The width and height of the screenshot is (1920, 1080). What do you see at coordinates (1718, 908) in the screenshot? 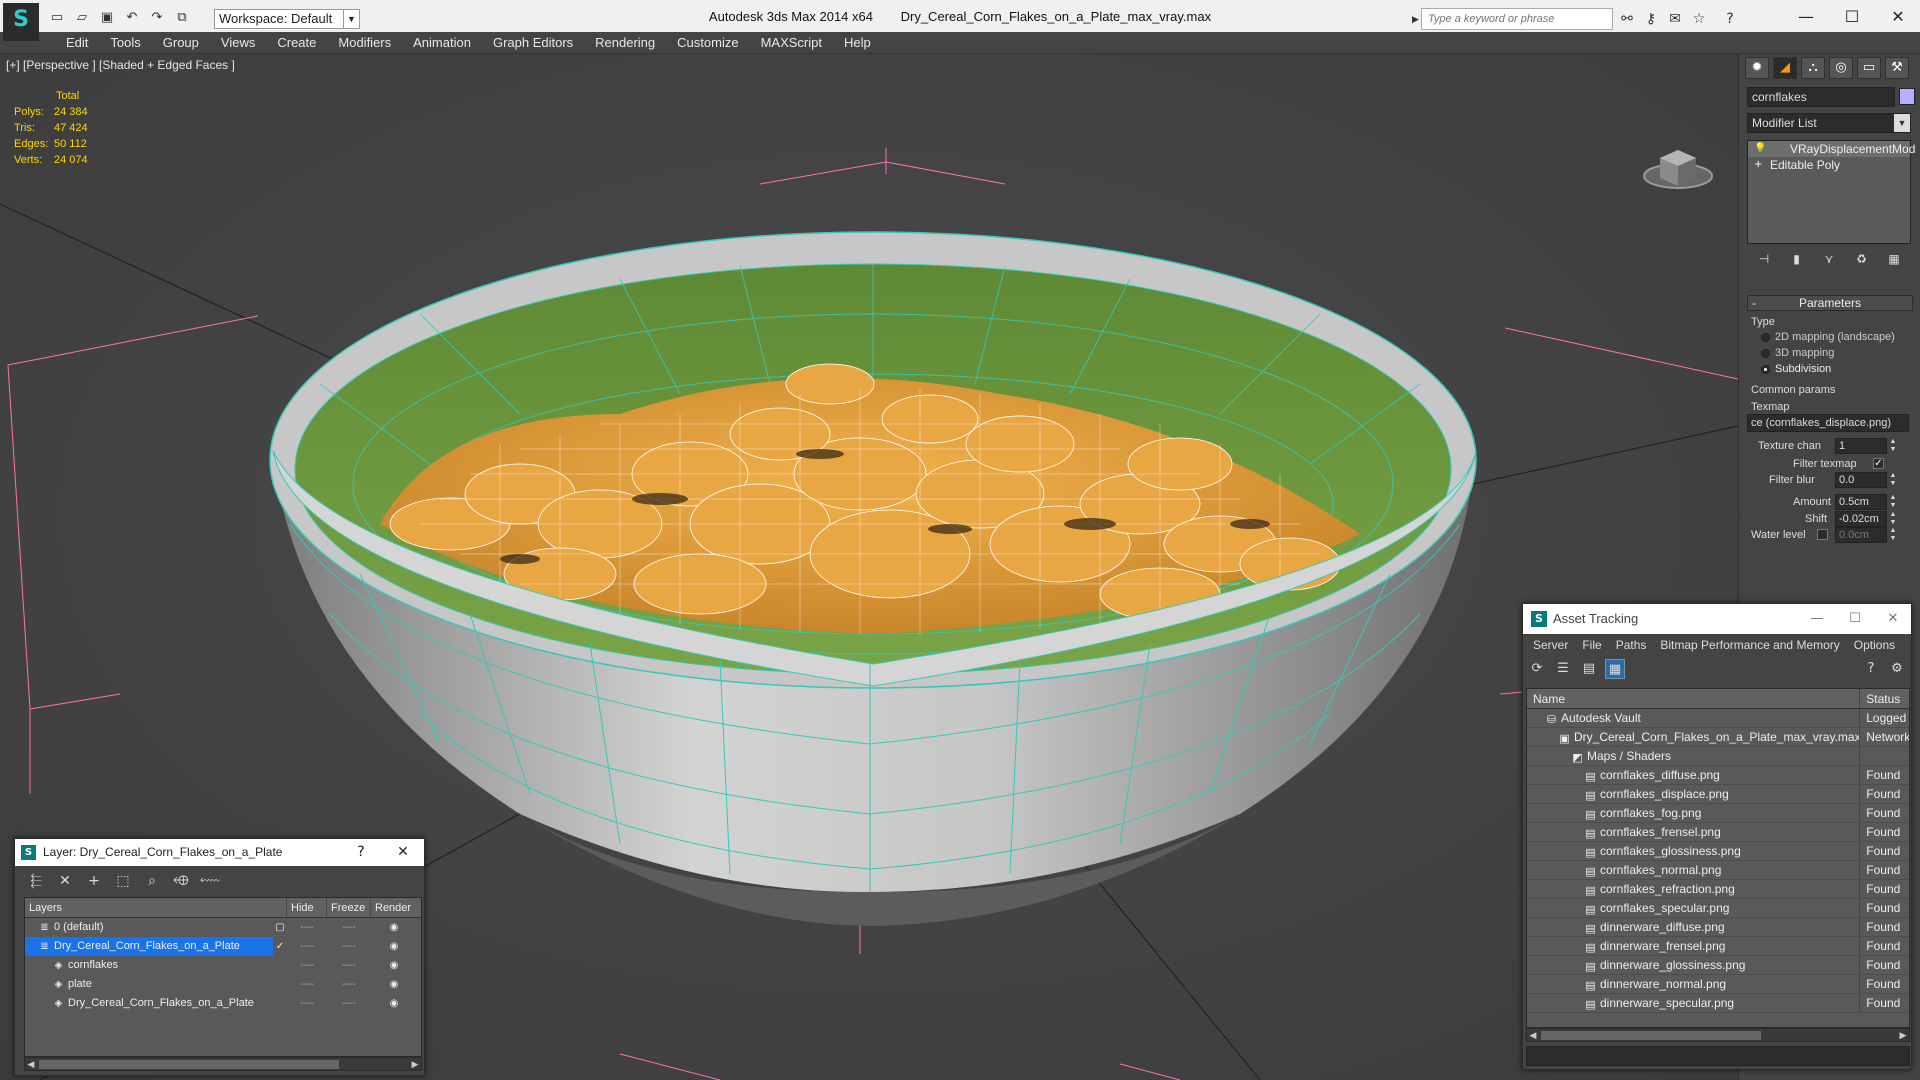
I see `asset-row: ▤ cornflakes_specular.png Found` at bounding box center [1718, 908].